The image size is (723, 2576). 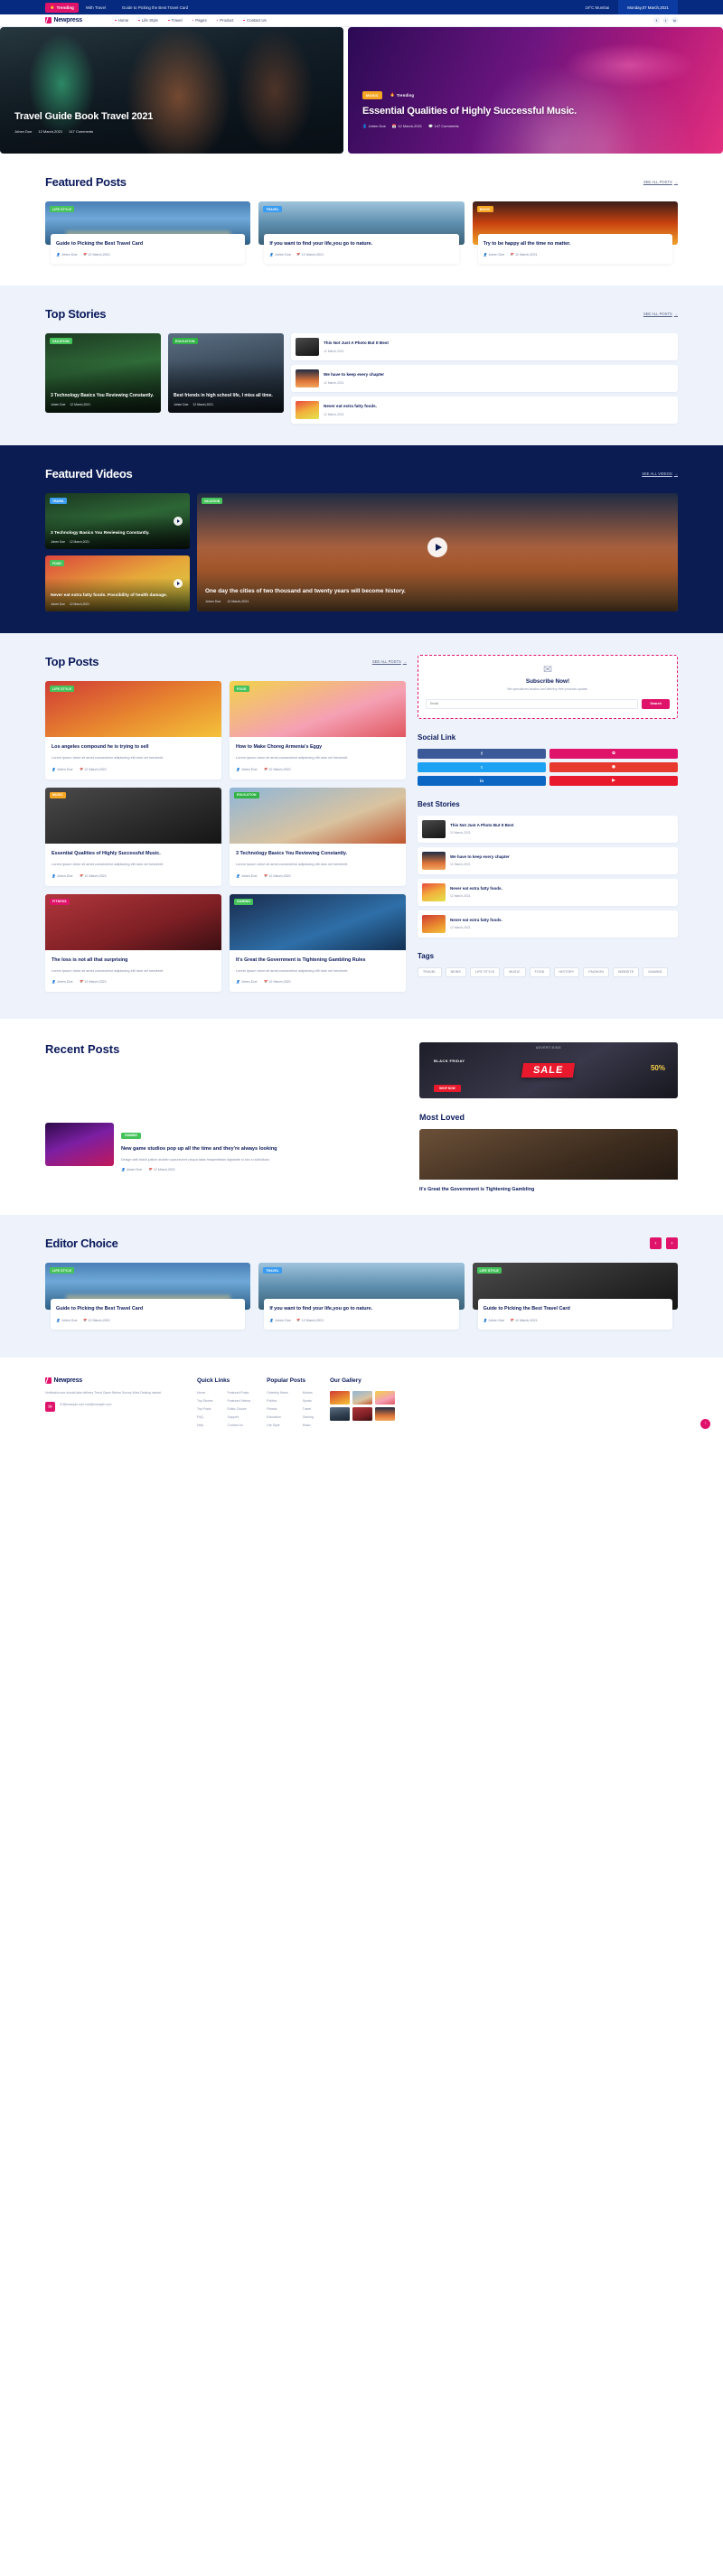 I want to click on carousel-next-button: ›, so click(x=672, y=1243).